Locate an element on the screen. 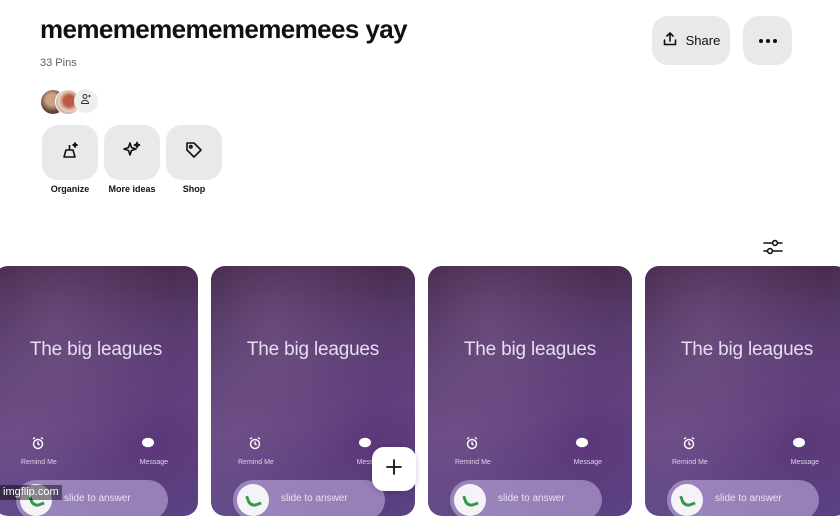 The height and width of the screenshot is (516, 840). tag-icon is located at coordinates (194, 152).